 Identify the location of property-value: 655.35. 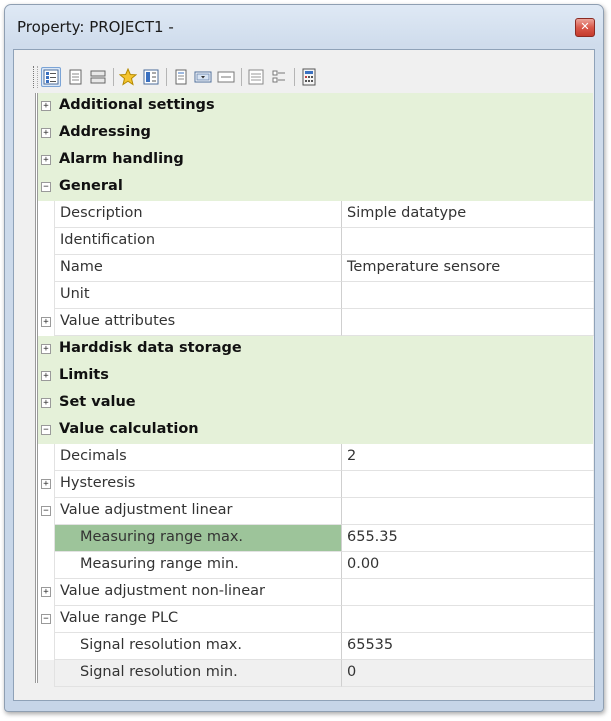
(372, 537).